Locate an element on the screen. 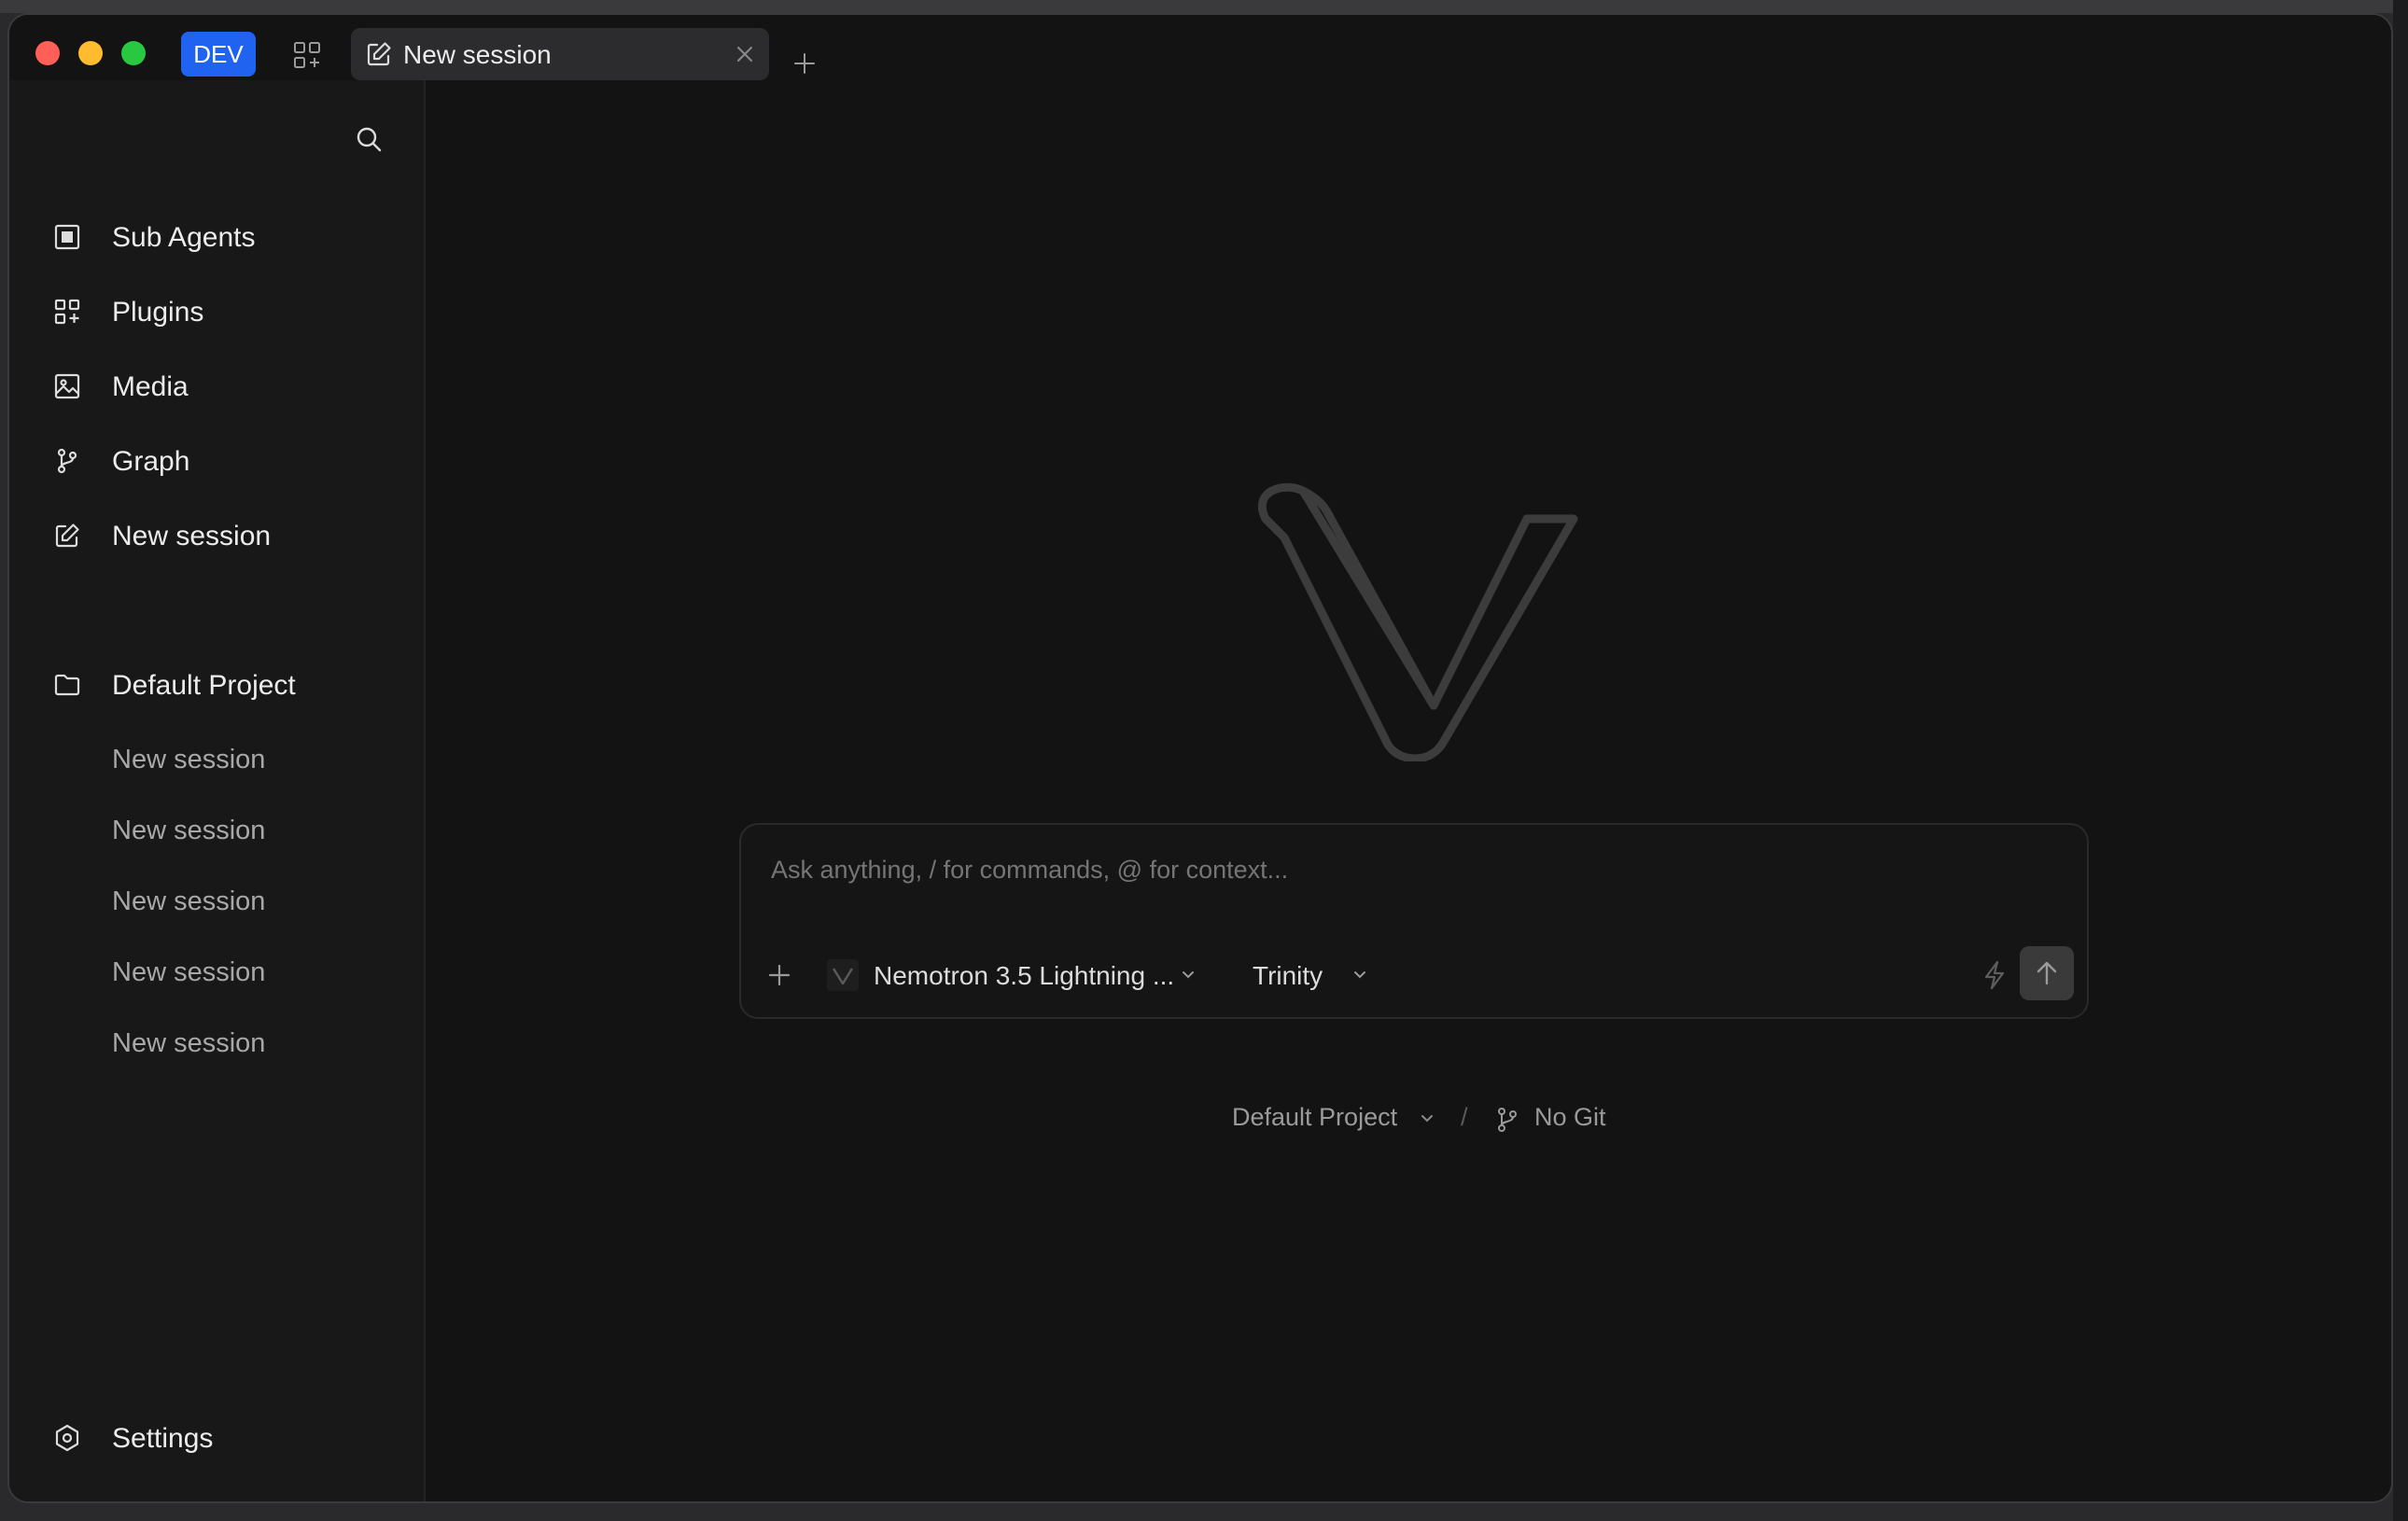 Image resolution: width=2408 pixels, height=1521 pixels. agent-selector: Trinity is located at coordinates (1318, 974).